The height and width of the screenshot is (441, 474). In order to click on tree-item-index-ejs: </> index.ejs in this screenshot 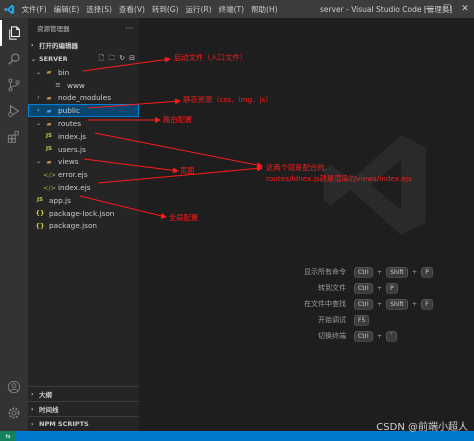, I will do `click(83, 187)`.